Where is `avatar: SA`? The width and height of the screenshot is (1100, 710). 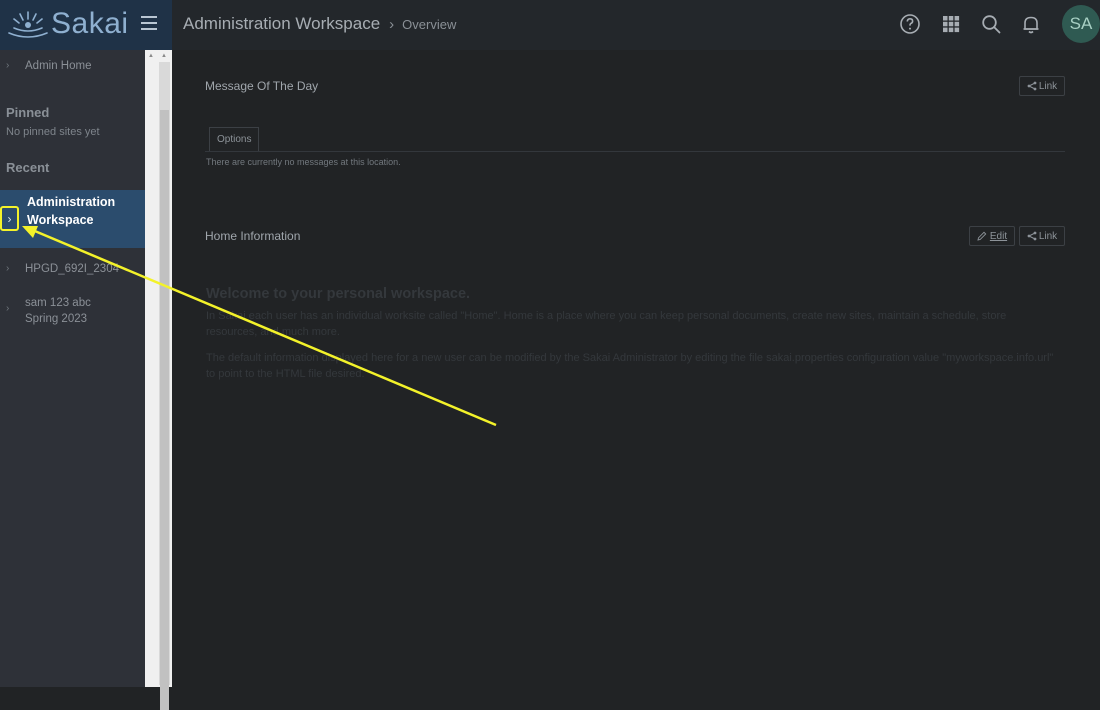
avatar: SA is located at coordinates (1081, 24).